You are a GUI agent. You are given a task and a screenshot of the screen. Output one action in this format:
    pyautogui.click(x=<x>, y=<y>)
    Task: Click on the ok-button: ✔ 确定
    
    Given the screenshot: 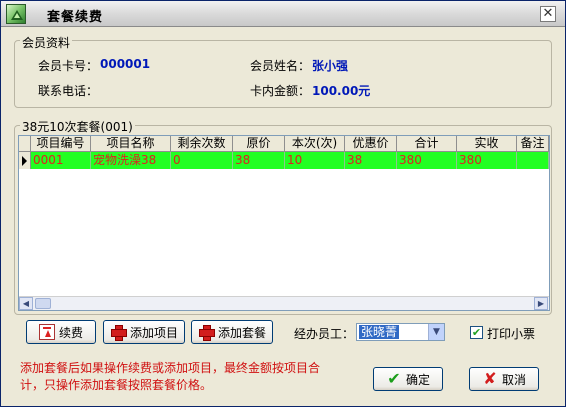 What is the action you would take?
    pyautogui.click(x=408, y=379)
    